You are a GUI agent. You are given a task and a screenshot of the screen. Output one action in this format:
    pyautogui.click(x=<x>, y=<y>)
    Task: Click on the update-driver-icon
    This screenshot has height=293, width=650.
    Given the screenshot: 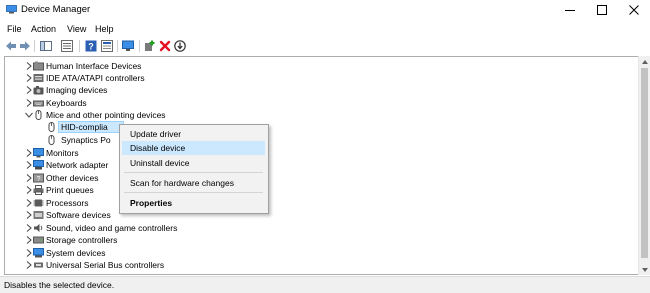 What is the action you would take?
    pyautogui.click(x=180, y=46)
    